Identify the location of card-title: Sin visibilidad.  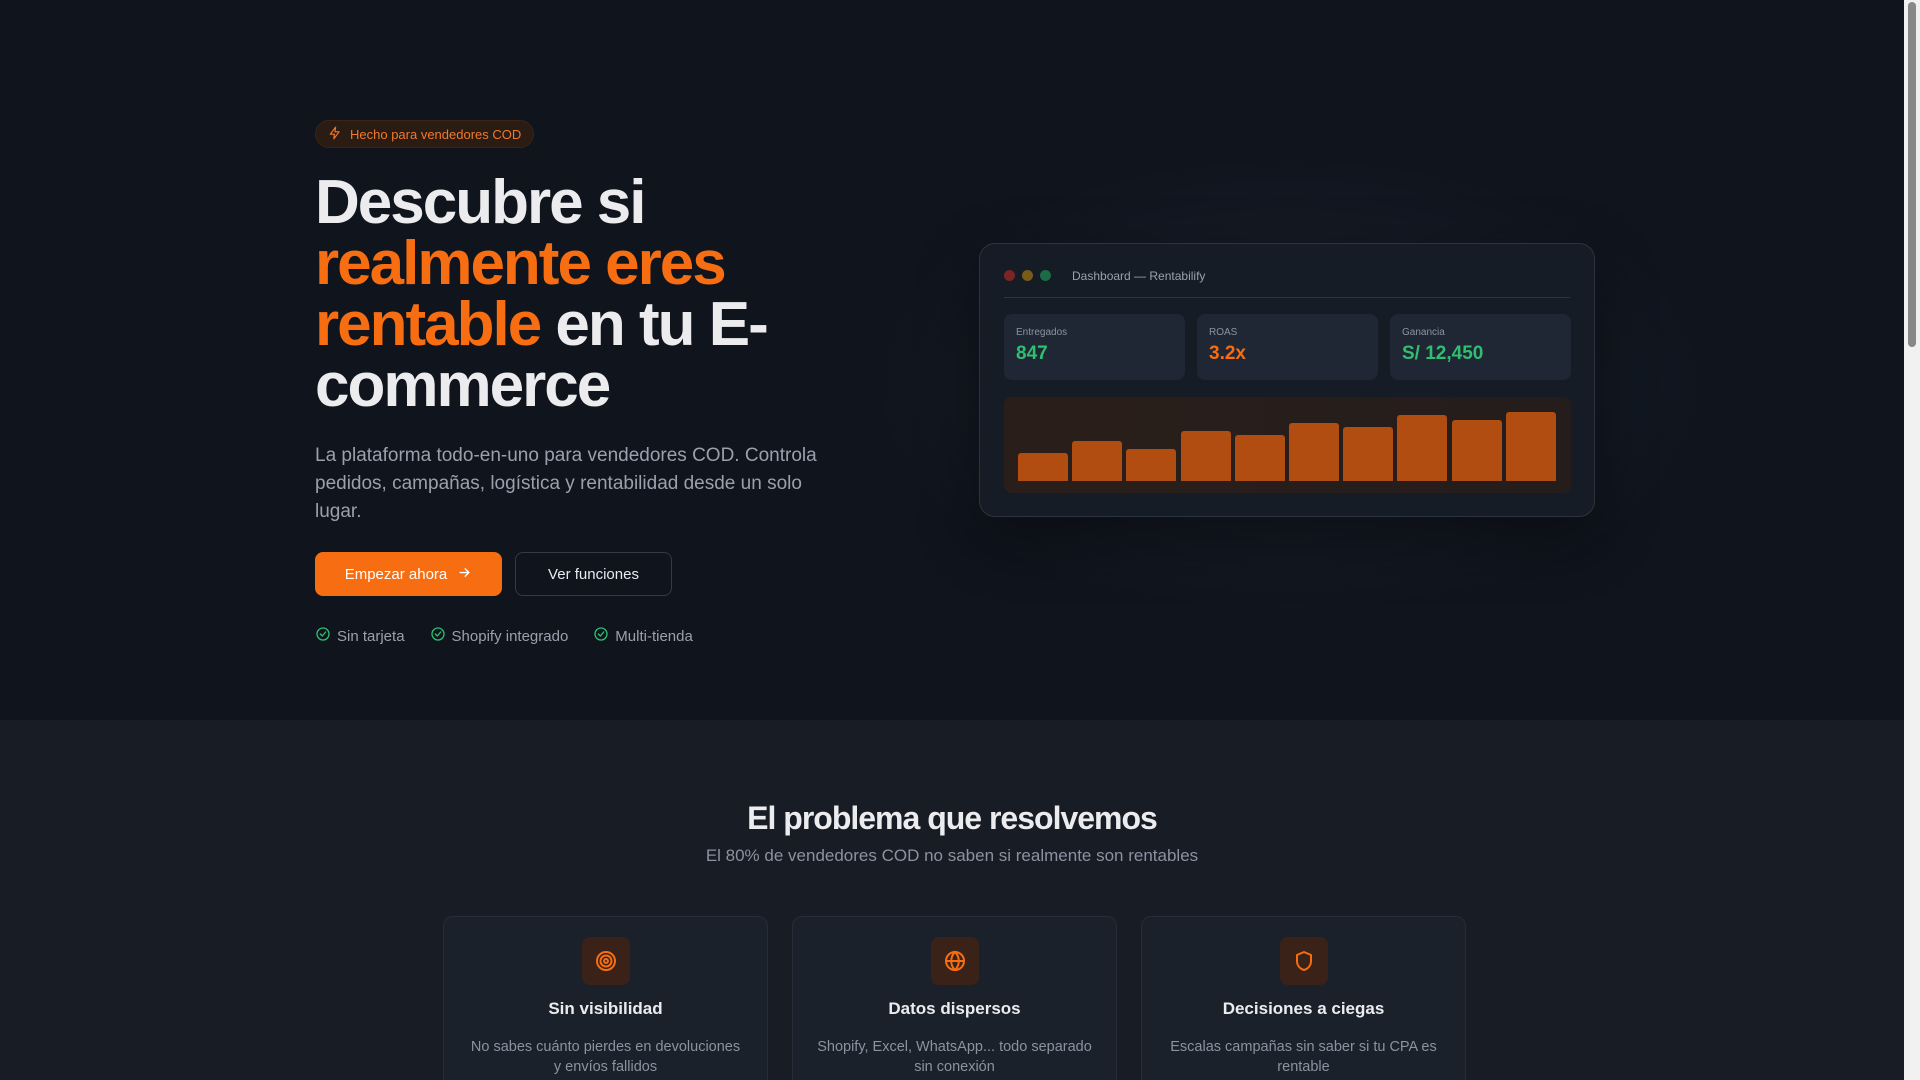
(605, 1008).